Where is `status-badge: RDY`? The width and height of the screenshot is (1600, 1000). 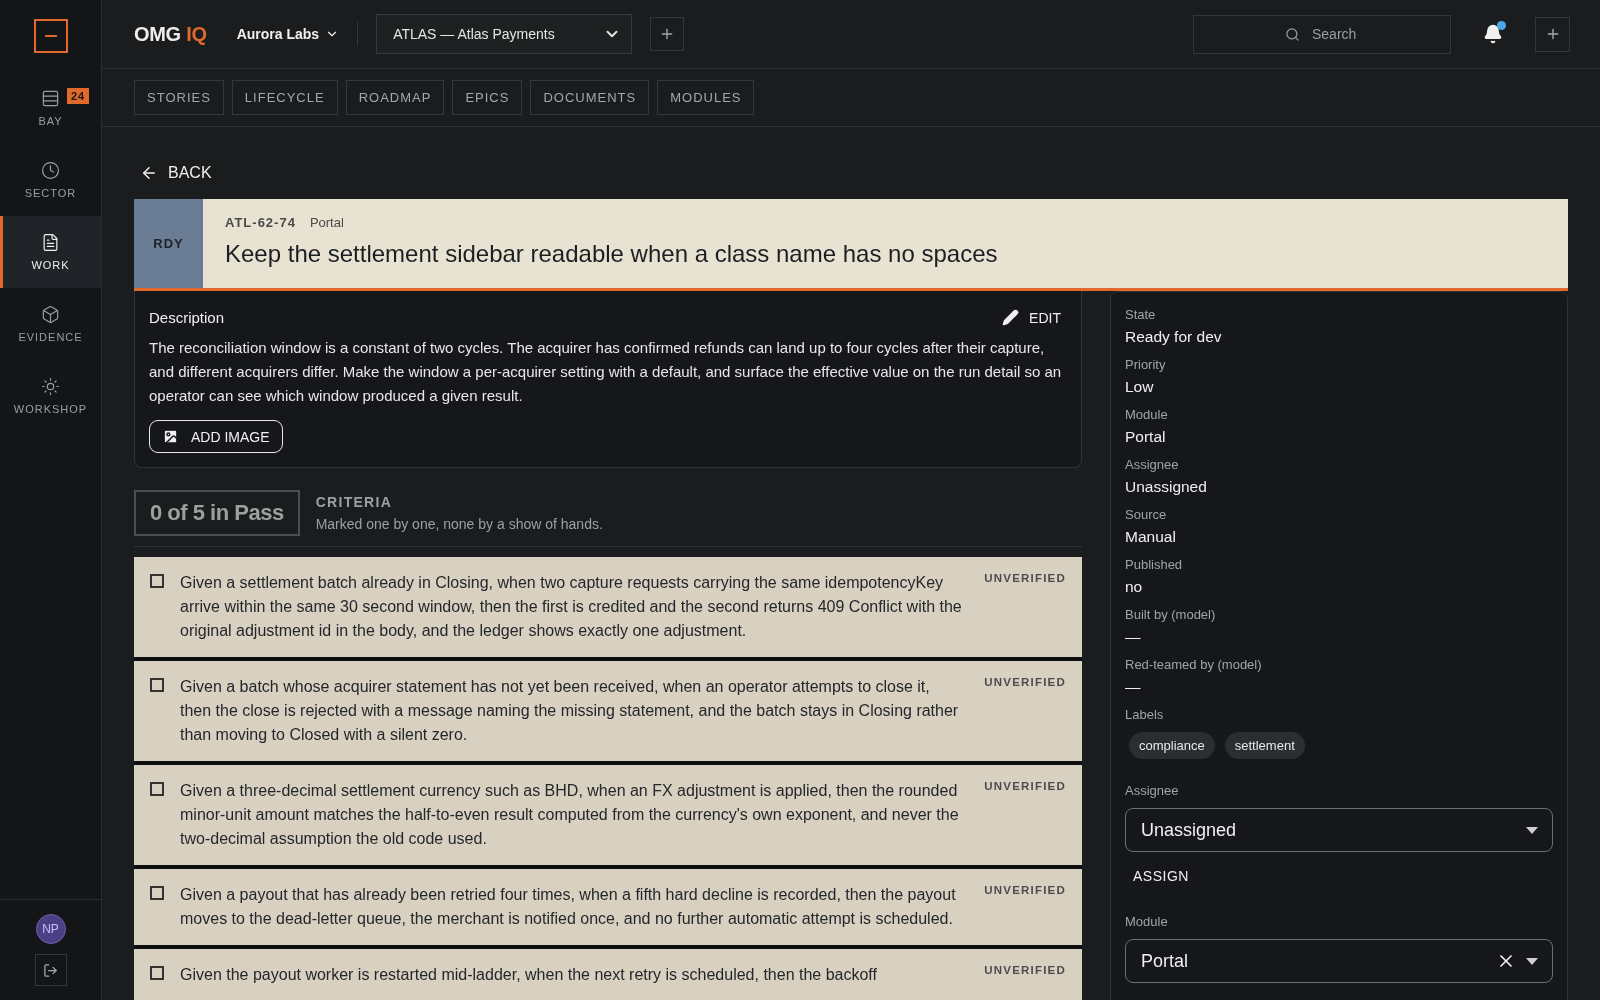 status-badge: RDY is located at coordinates (168, 243).